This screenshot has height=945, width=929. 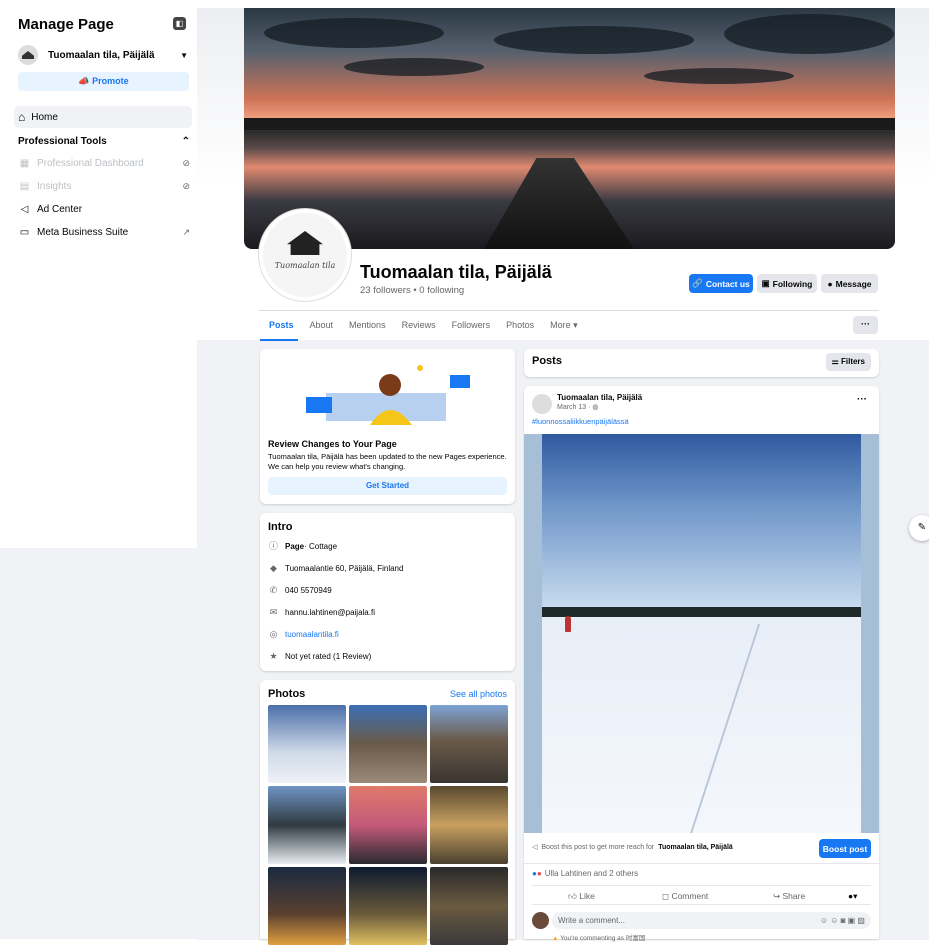 I want to click on sidebar-item-meta-business-suite: ▭ Meta Business Suite ↗, so click(x=104, y=232).